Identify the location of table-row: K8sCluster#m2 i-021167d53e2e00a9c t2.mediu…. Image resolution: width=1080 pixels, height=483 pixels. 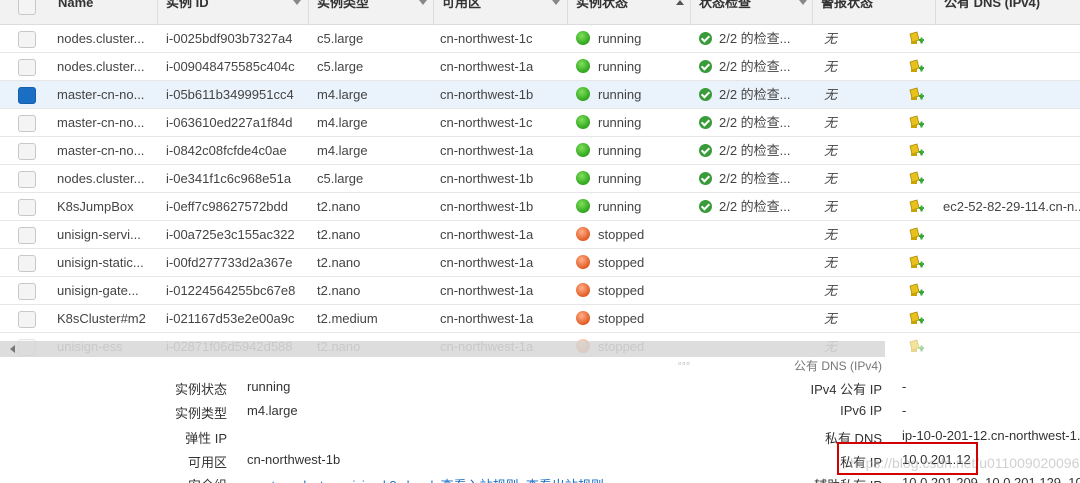
(540, 319).